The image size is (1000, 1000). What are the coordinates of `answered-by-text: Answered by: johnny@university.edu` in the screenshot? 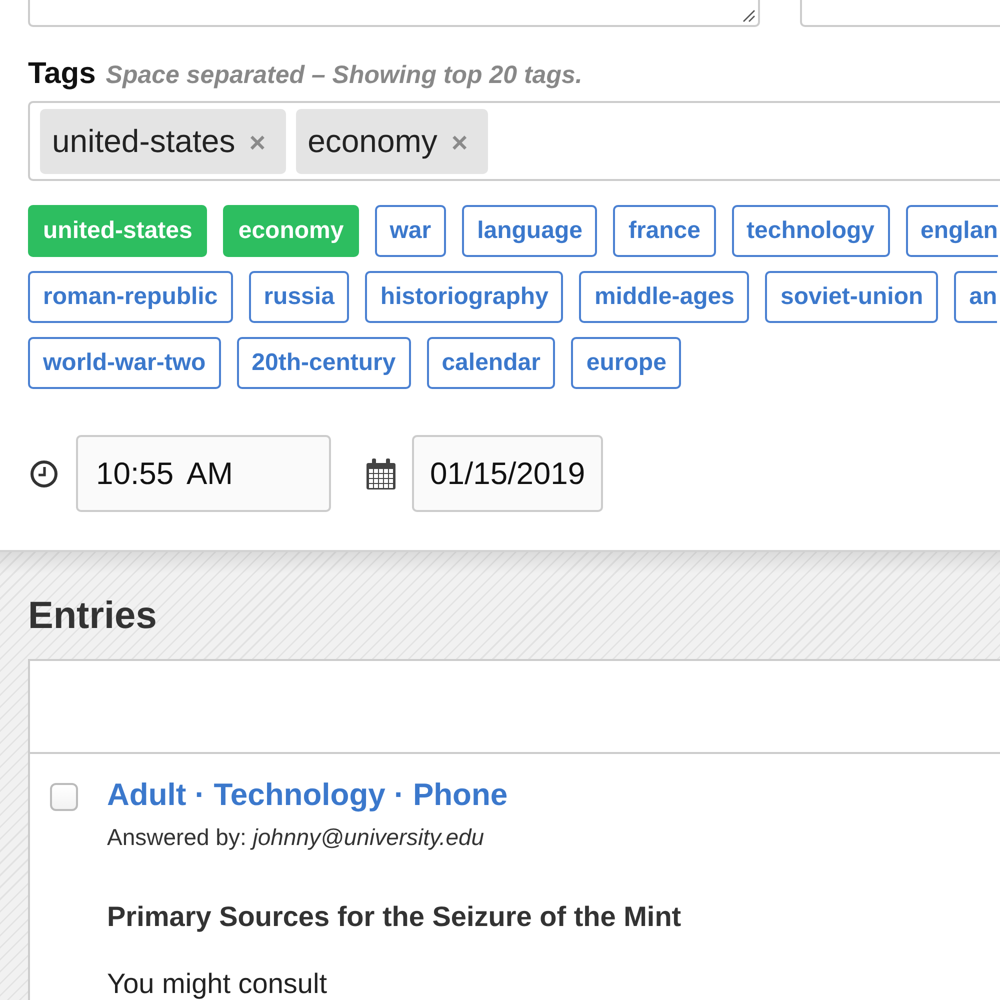 It's located at (295, 837).